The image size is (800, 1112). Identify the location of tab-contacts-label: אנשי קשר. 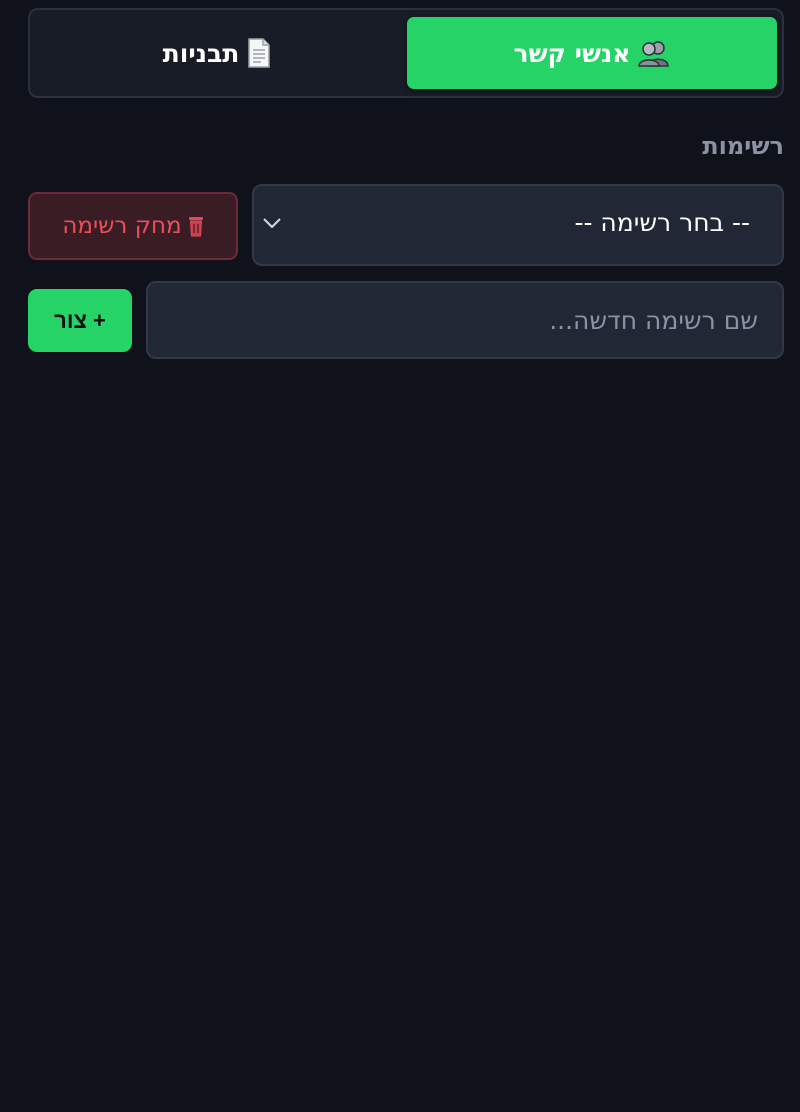
(572, 53).